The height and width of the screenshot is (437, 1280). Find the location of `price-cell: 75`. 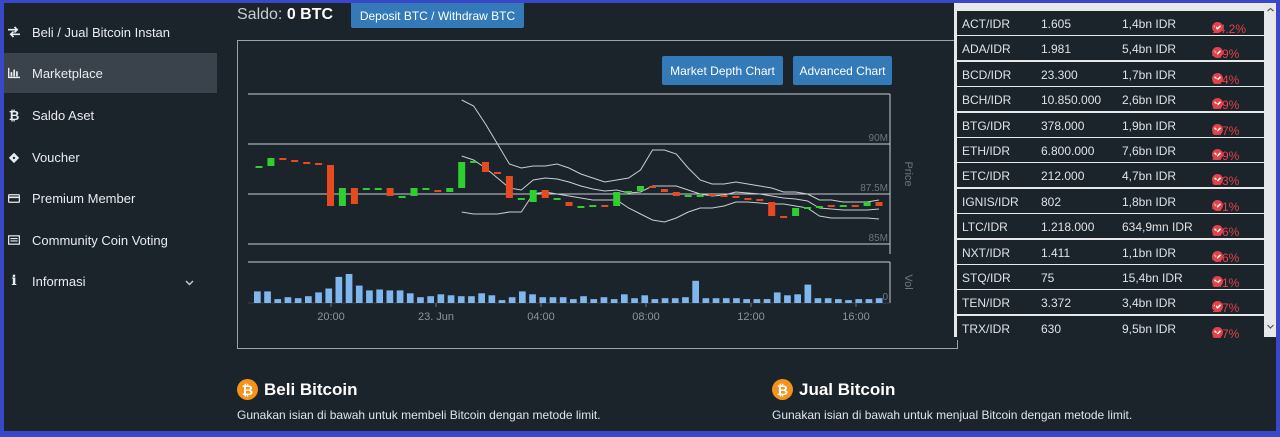

price-cell: 75 is located at coordinates (1048, 278).